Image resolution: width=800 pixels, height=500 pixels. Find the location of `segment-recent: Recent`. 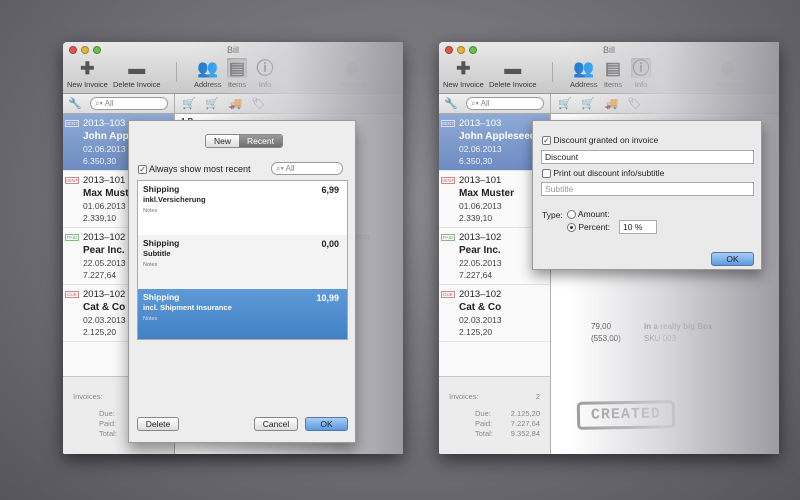

segment-recent: Recent is located at coordinates (260, 141).